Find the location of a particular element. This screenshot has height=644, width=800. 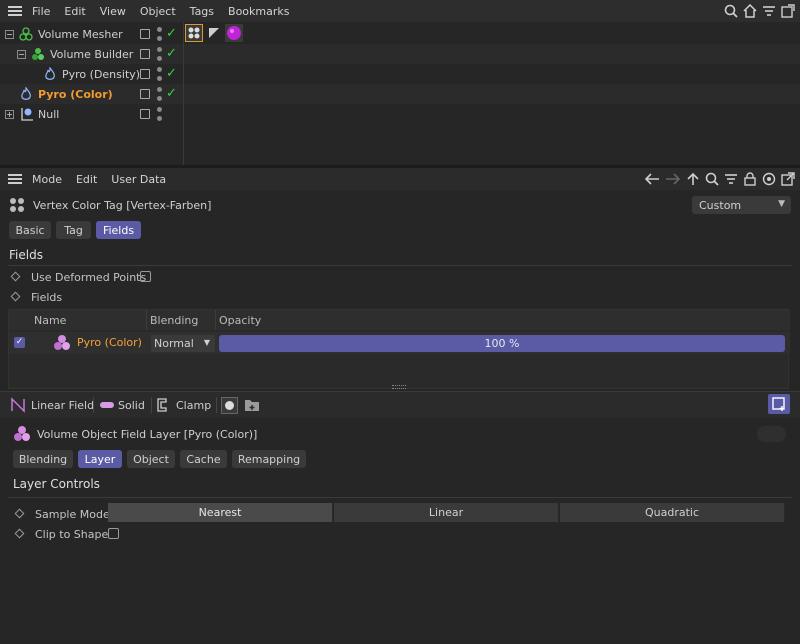

divider is located at coordinates (400, 265).